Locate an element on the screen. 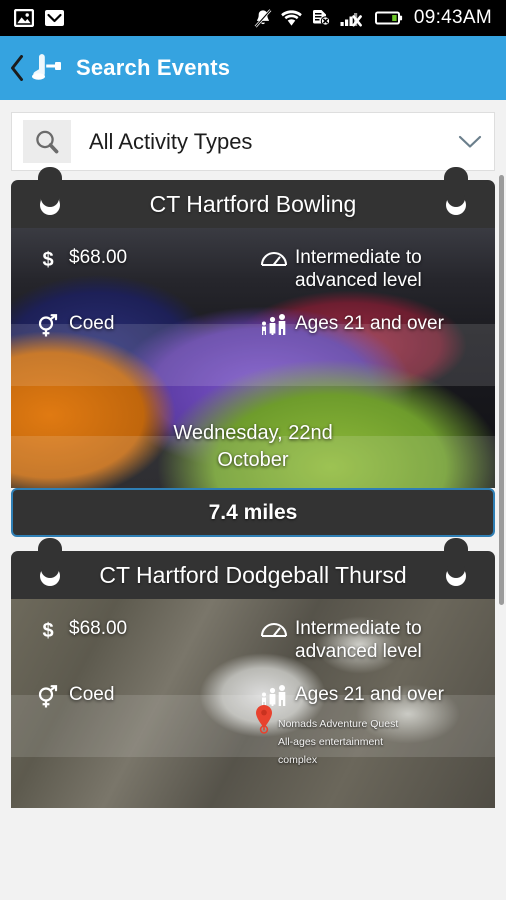 The width and height of the screenshot is (506, 900). detail-age: Ages 21 and over is located at coordinates (366, 324).